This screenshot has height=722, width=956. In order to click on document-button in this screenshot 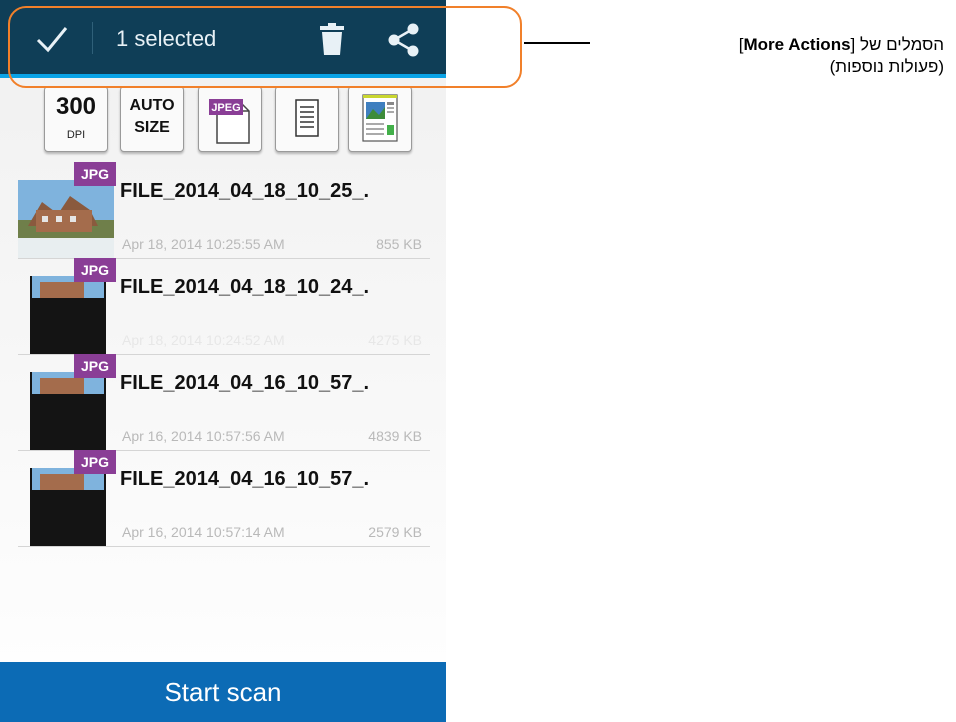, I will do `click(307, 119)`.